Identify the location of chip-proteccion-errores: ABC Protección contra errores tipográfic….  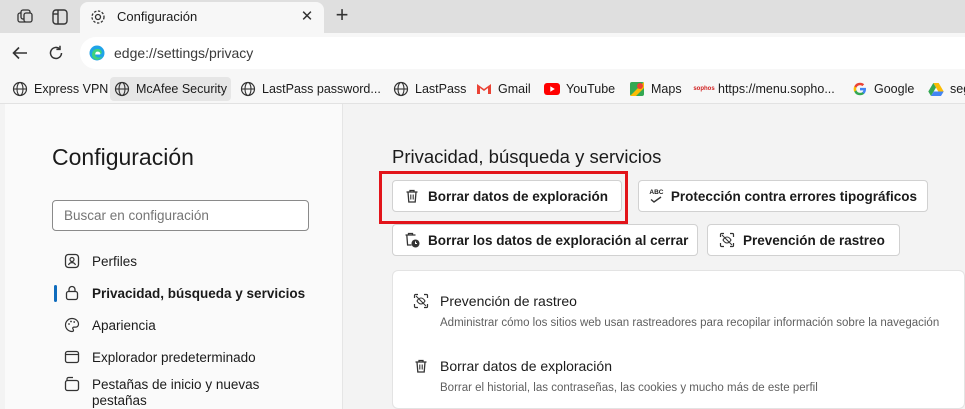
(783, 196).